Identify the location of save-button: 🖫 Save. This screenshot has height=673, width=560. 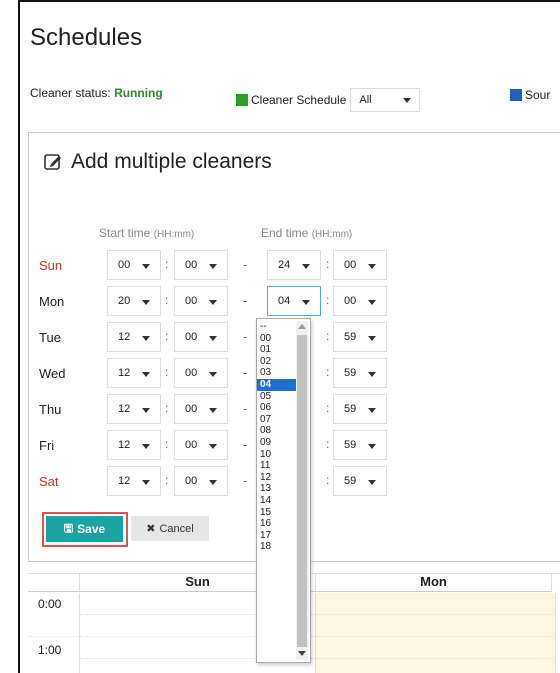
(84, 529).